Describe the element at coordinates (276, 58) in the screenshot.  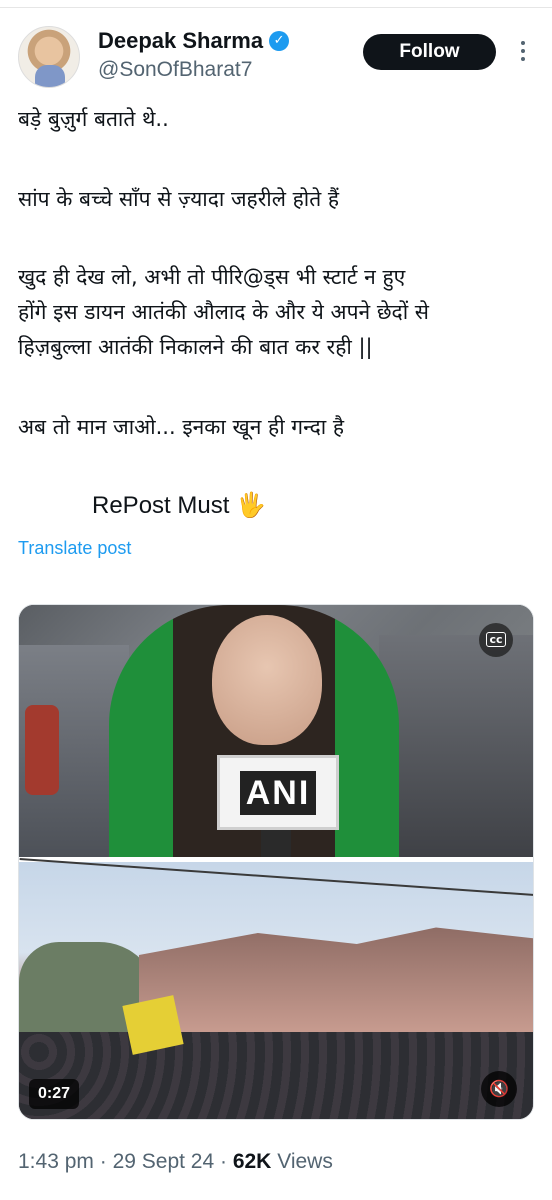
I see `post-header: Deepak Sharma ✓ @SonOfBharat7 Follow` at that location.